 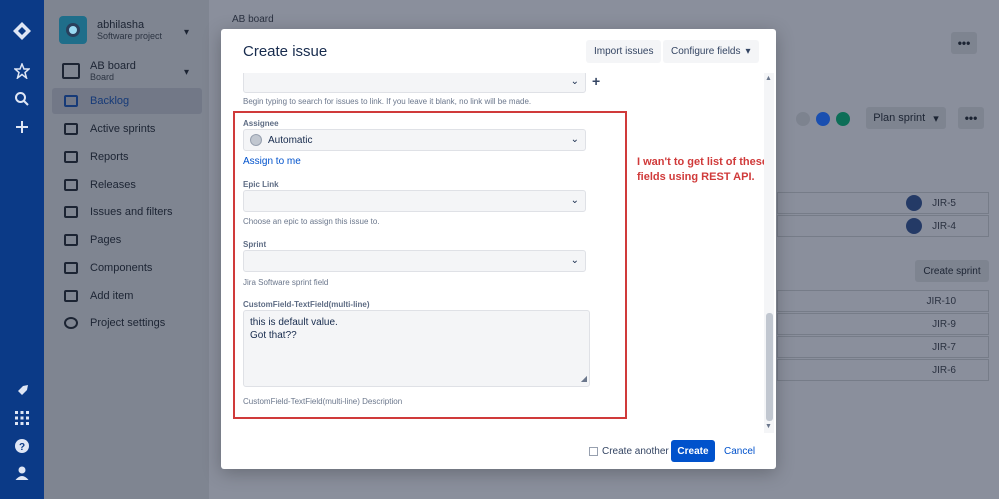 What do you see at coordinates (952, 271) in the screenshot?
I see `create-sprint-button: Create sprint` at bounding box center [952, 271].